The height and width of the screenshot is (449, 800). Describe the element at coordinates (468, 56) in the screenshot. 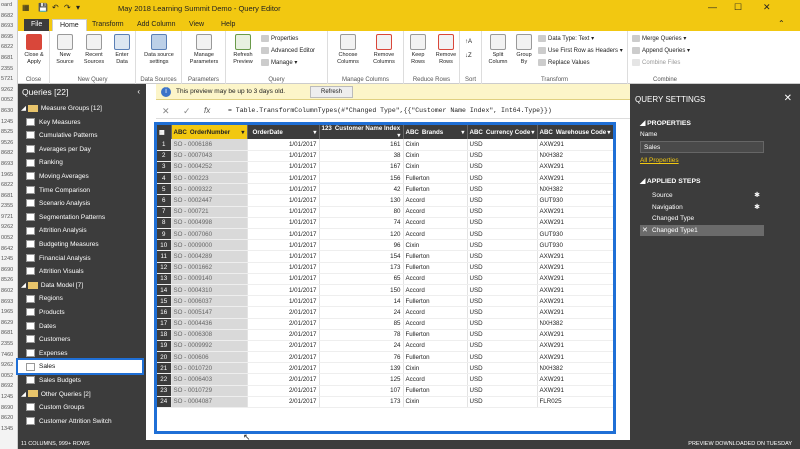

I see `sort-descending-icon: ↓Z` at that location.